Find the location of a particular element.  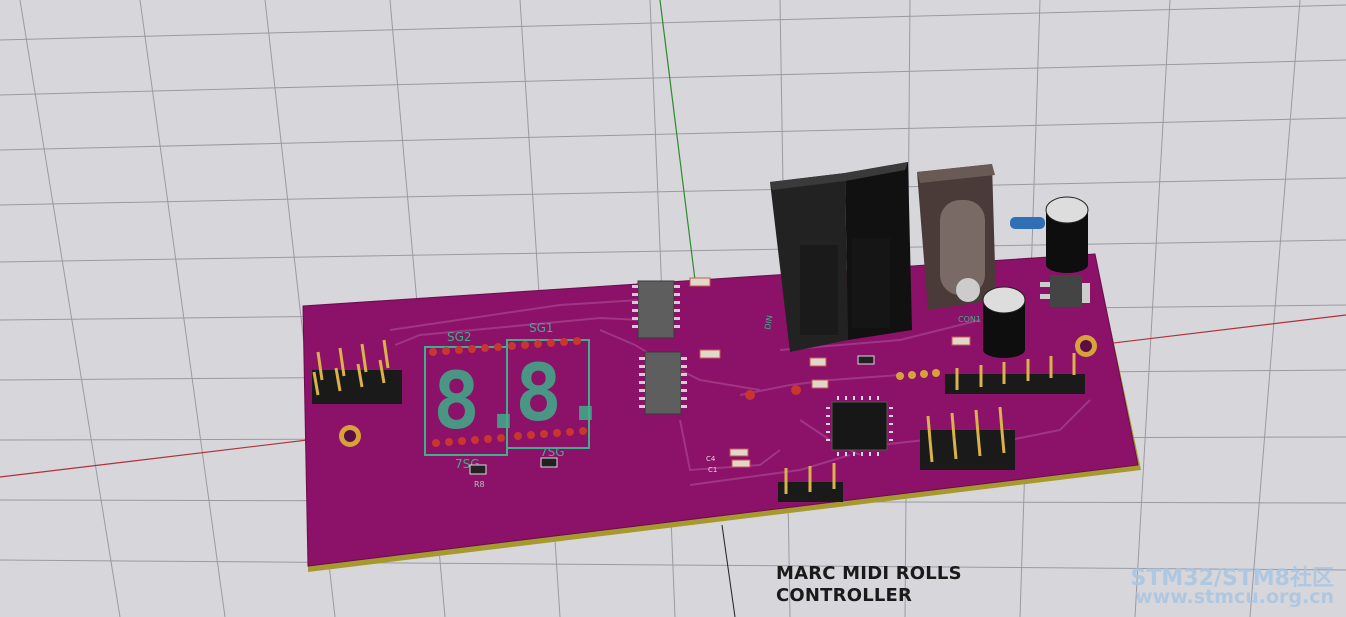

watermark-line2: www.stmcu.org.cn is located at coordinates (1234, 597).